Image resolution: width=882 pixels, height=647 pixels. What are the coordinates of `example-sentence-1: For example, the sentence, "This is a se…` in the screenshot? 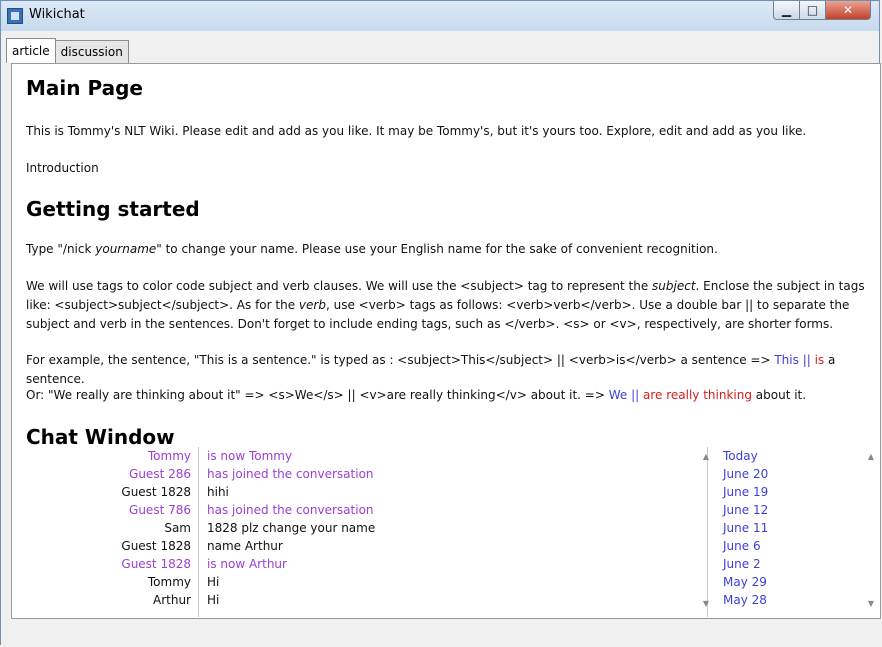 It's located at (451, 370).